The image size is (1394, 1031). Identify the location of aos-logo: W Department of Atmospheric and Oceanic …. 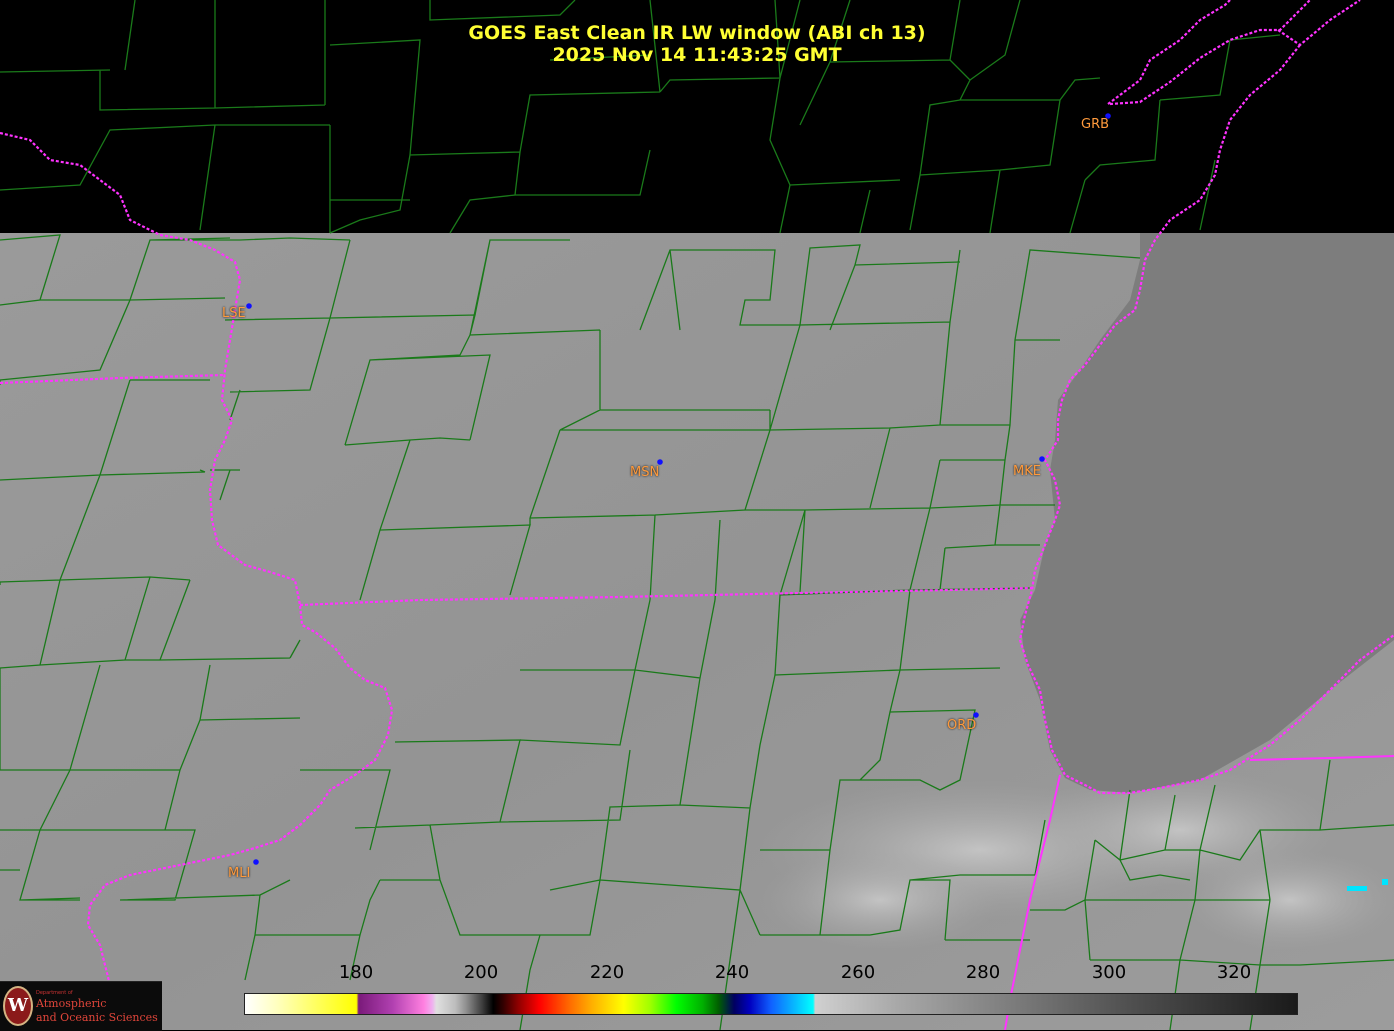
(81, 1006).